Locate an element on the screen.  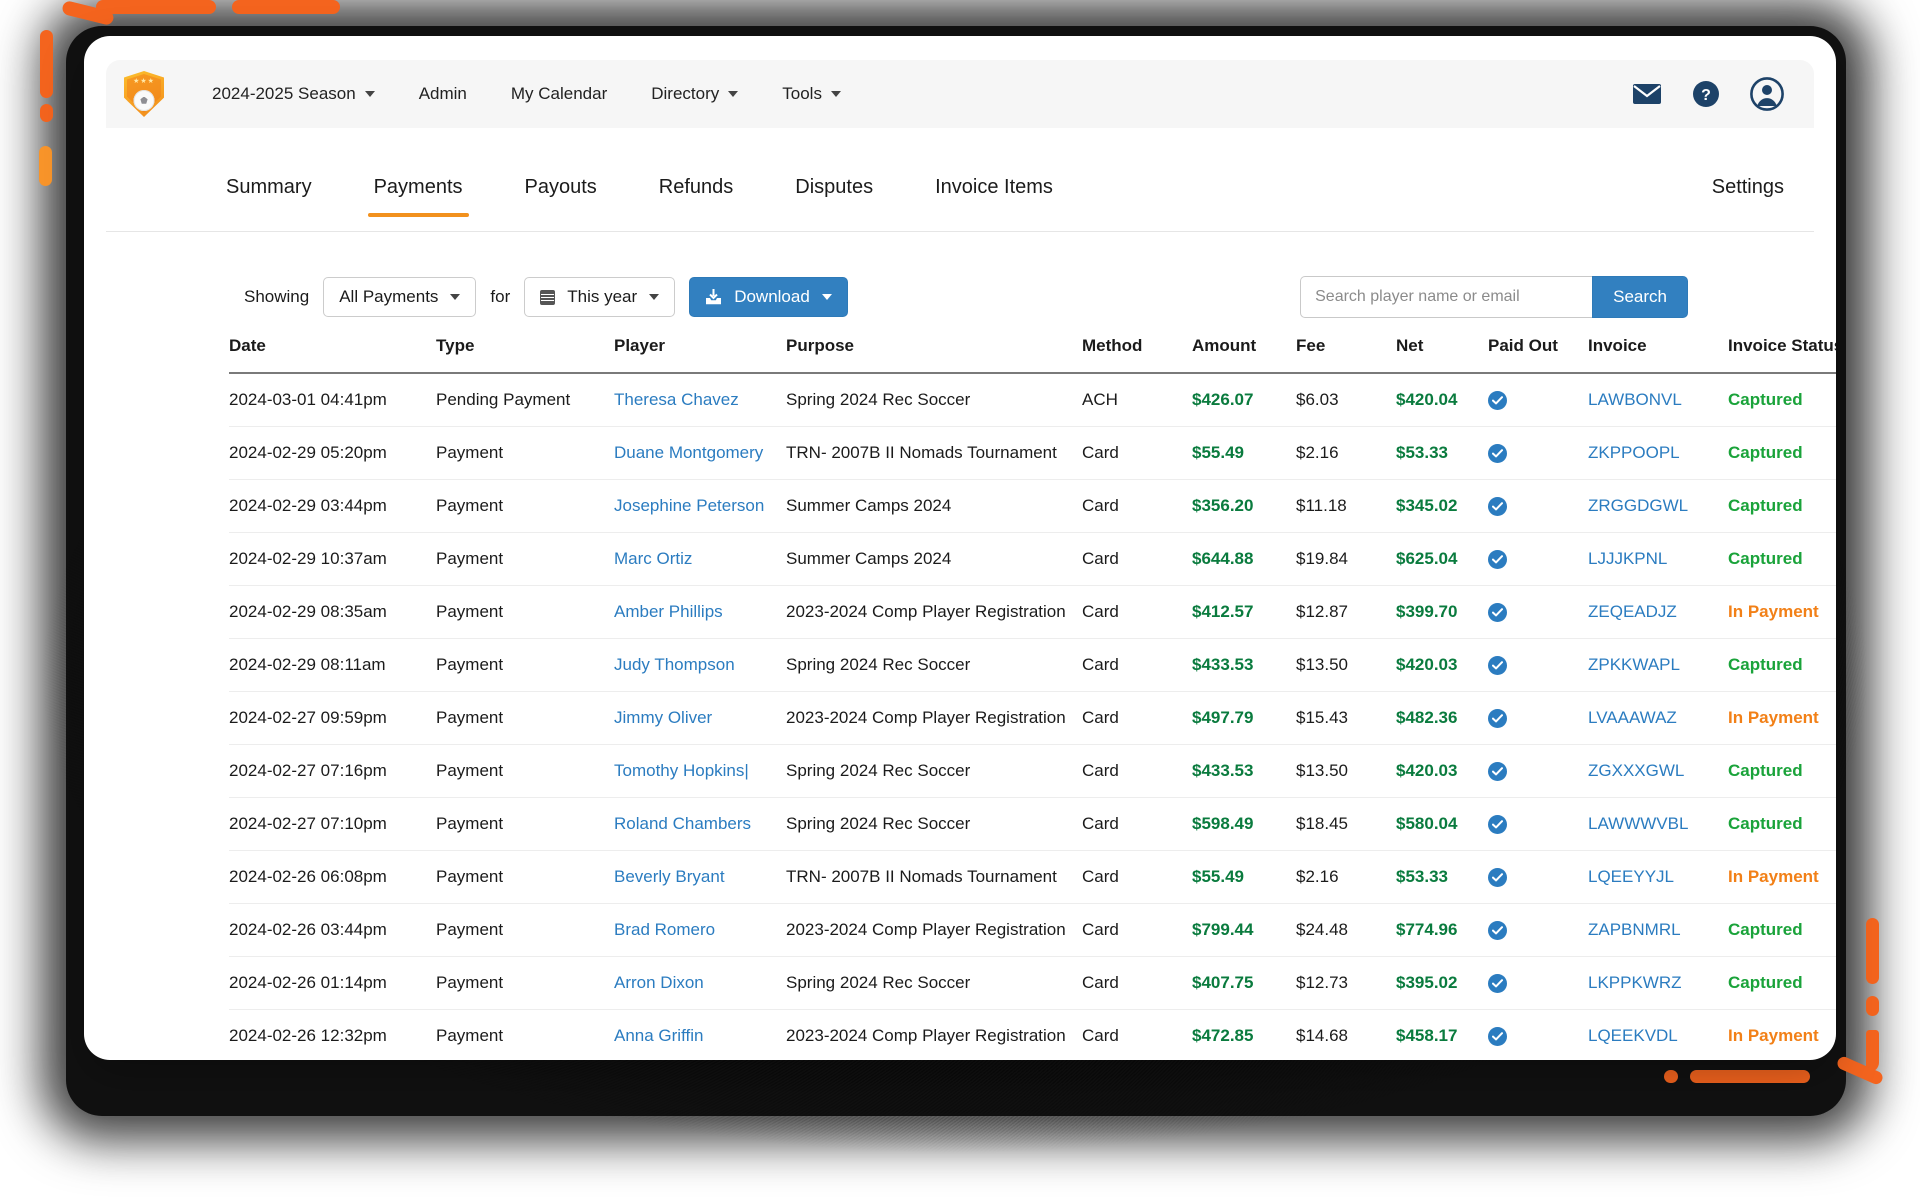
column-header-invoice-status: Invoice Status is located at coordinates (1782, 355).